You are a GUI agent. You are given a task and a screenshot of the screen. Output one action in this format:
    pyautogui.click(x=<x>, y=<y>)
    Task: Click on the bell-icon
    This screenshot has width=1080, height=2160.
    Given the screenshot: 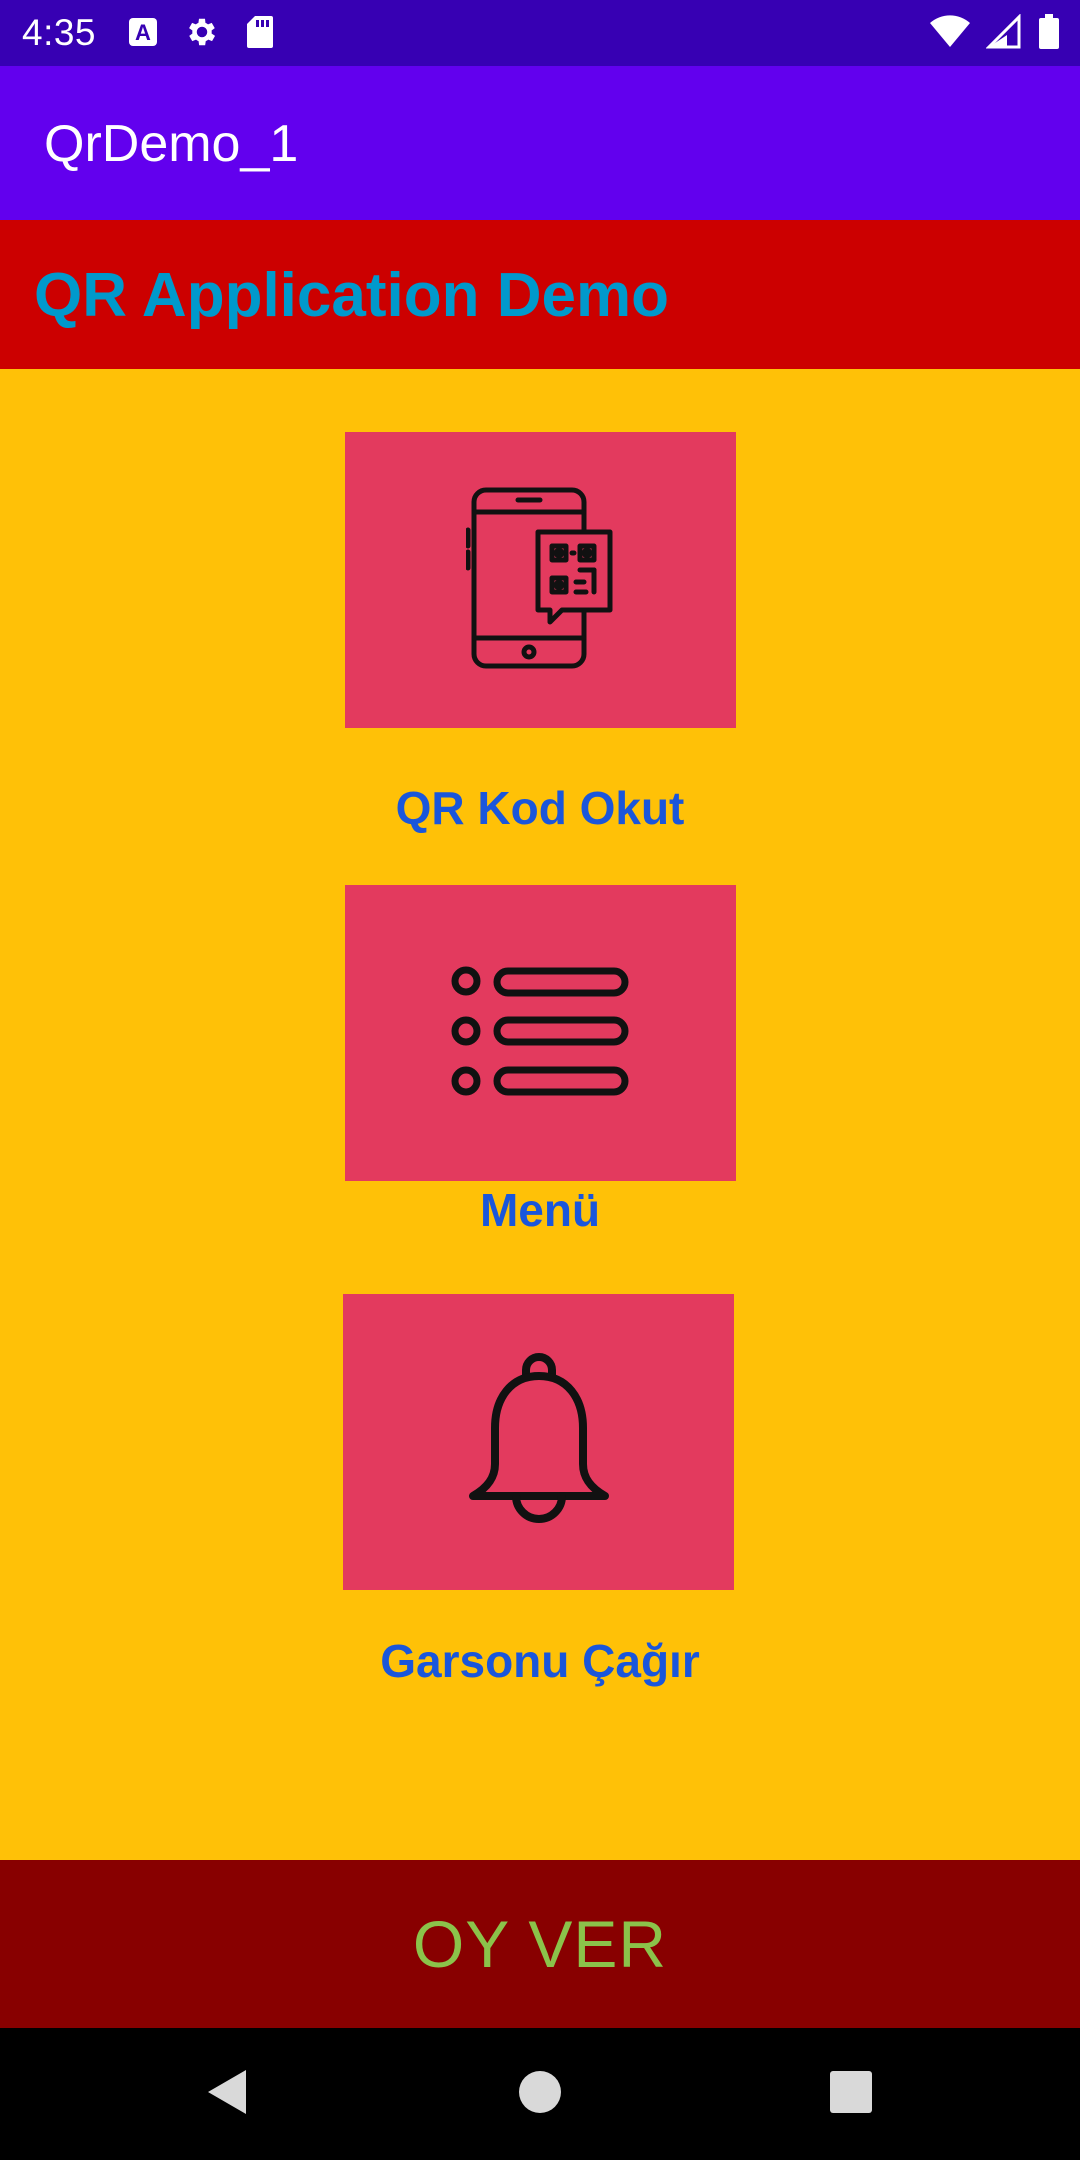 What is the action you would take?
    pyautogui.click(x=539, y=1442)
    